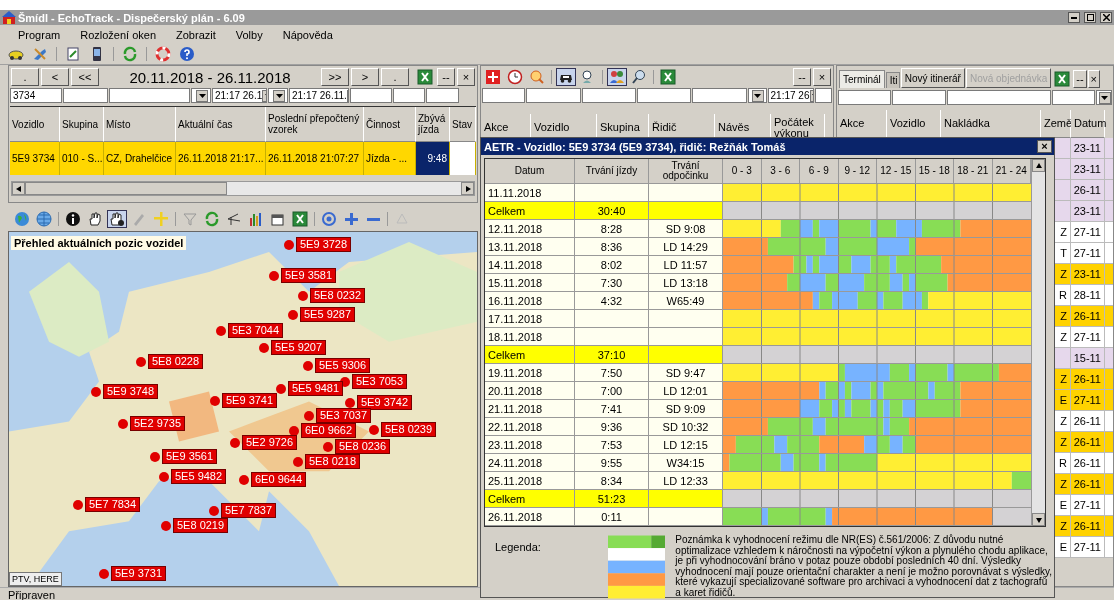  Describe the element at coordinates (324, 244) in the screenshot. I see `vehicle-label: 5E9 3728` at that location.